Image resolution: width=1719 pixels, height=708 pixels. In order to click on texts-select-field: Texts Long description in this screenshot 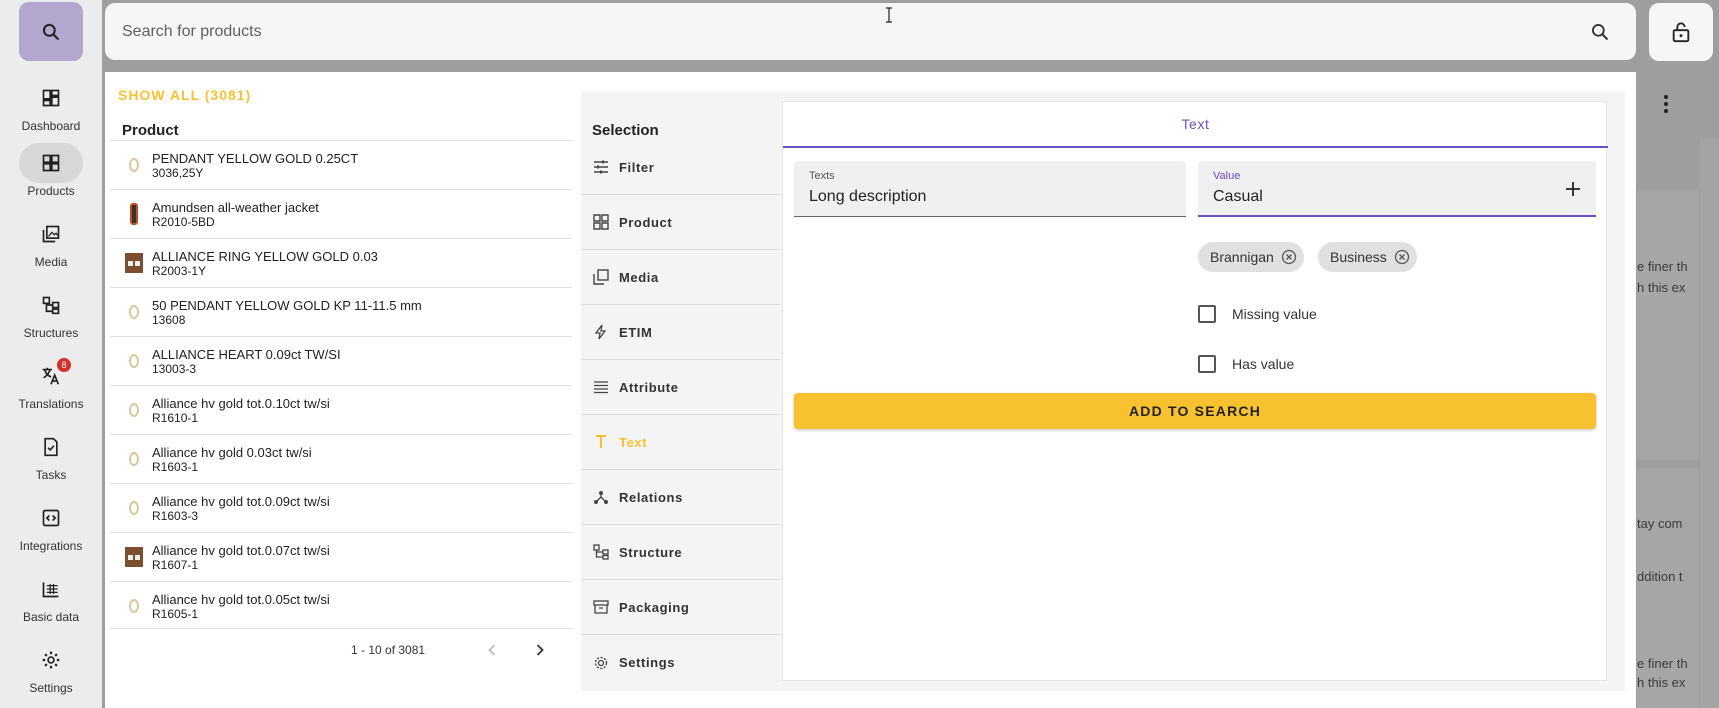, I will do `click(990, 189)`.